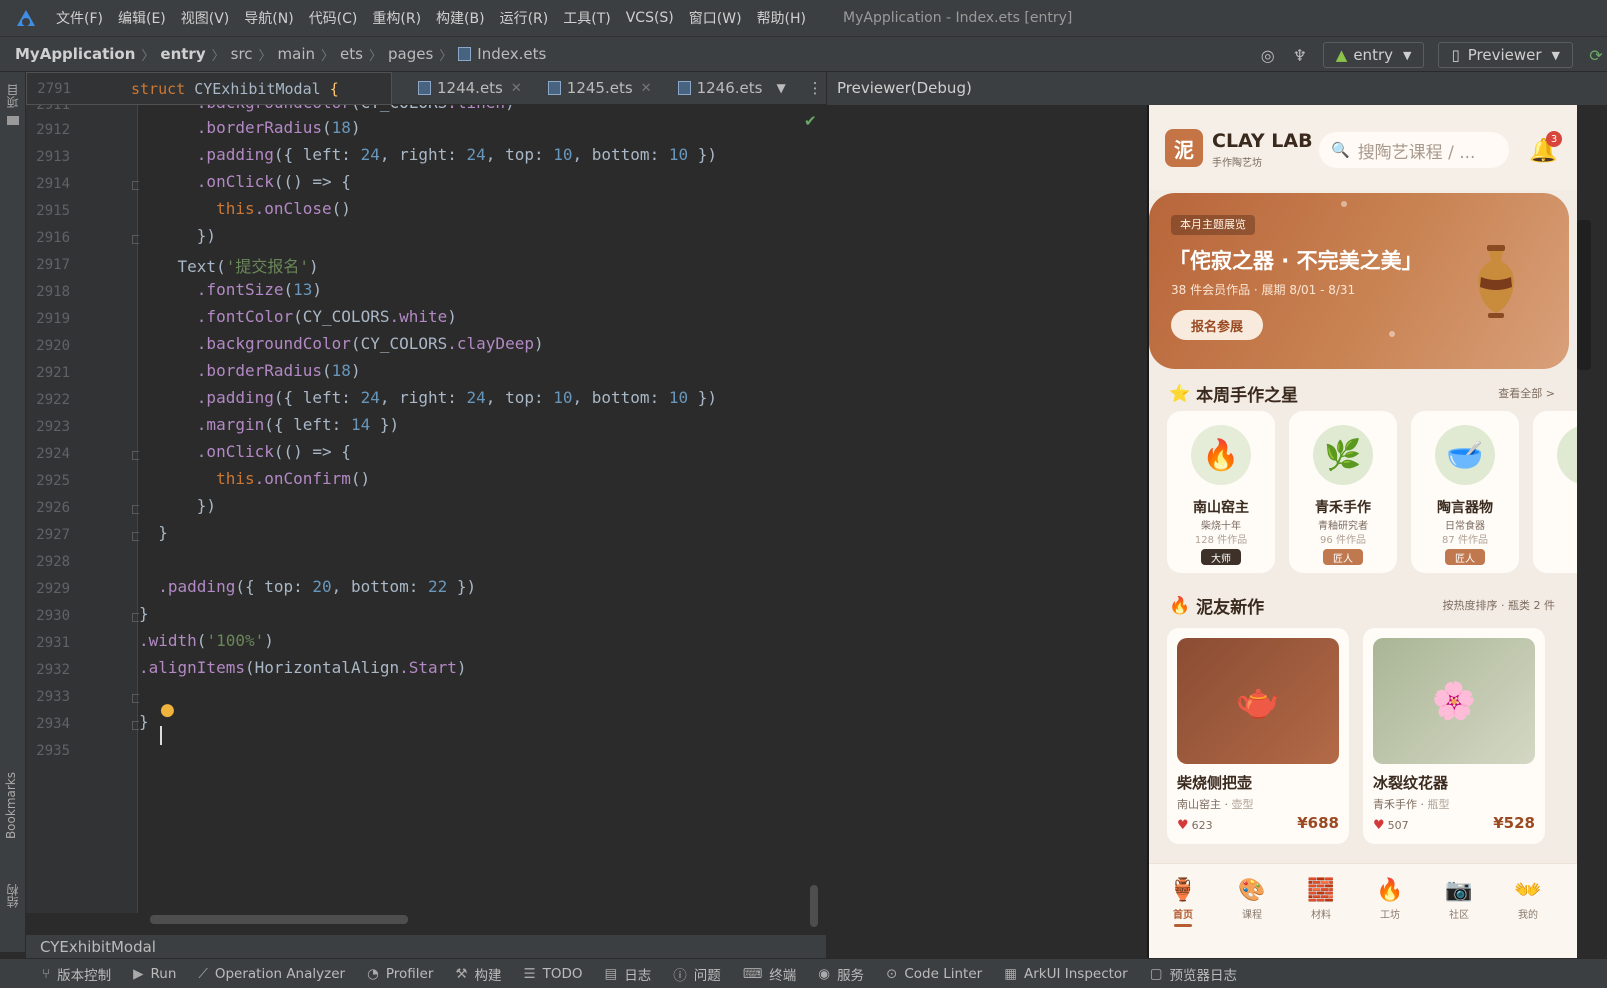 The image size is (1607, 988). I want to click on vcs-tool-button: ⑂ 版本控制, so click(76, 974).